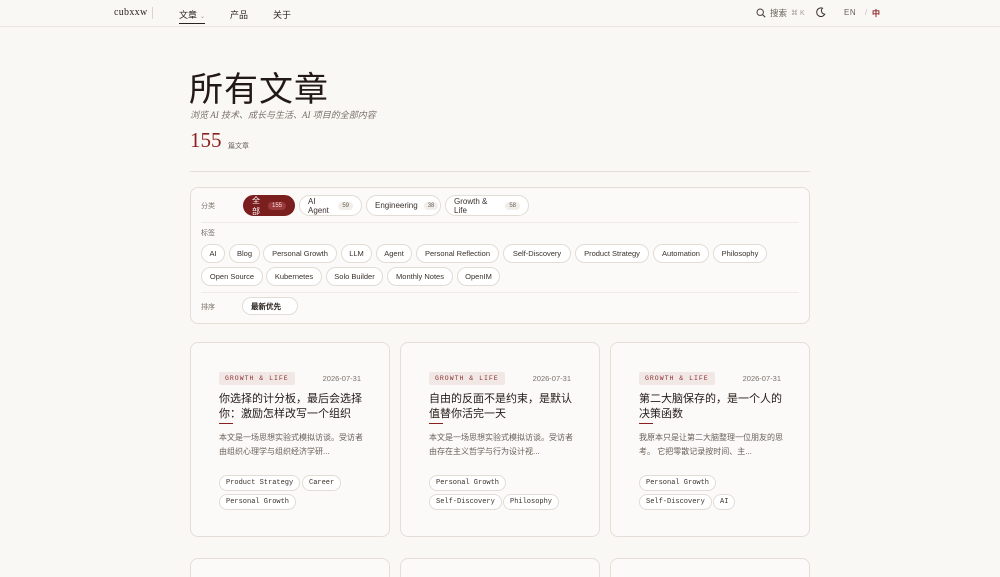 This screenshot has height=577, width=1000. What do you see at coordinates (130, 12) in the screenshot?
I see `brand-logo: cubxxw` at bounding box center [130, 12].